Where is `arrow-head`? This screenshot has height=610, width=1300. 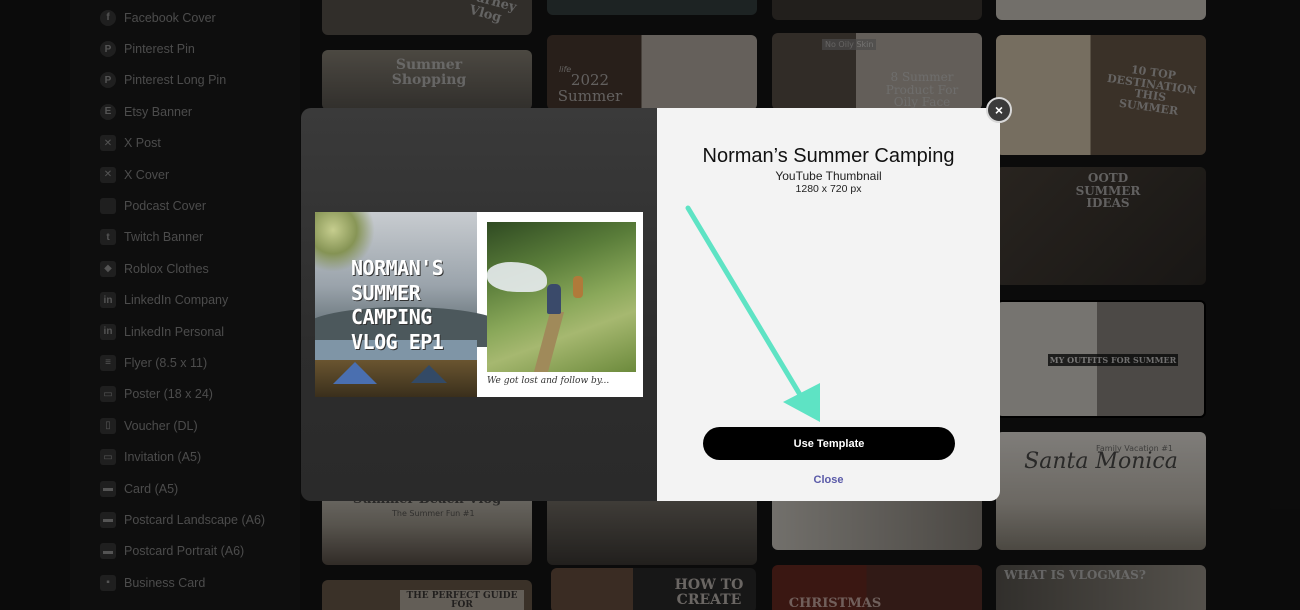
arrow-head is located at coordinates (801, 402).